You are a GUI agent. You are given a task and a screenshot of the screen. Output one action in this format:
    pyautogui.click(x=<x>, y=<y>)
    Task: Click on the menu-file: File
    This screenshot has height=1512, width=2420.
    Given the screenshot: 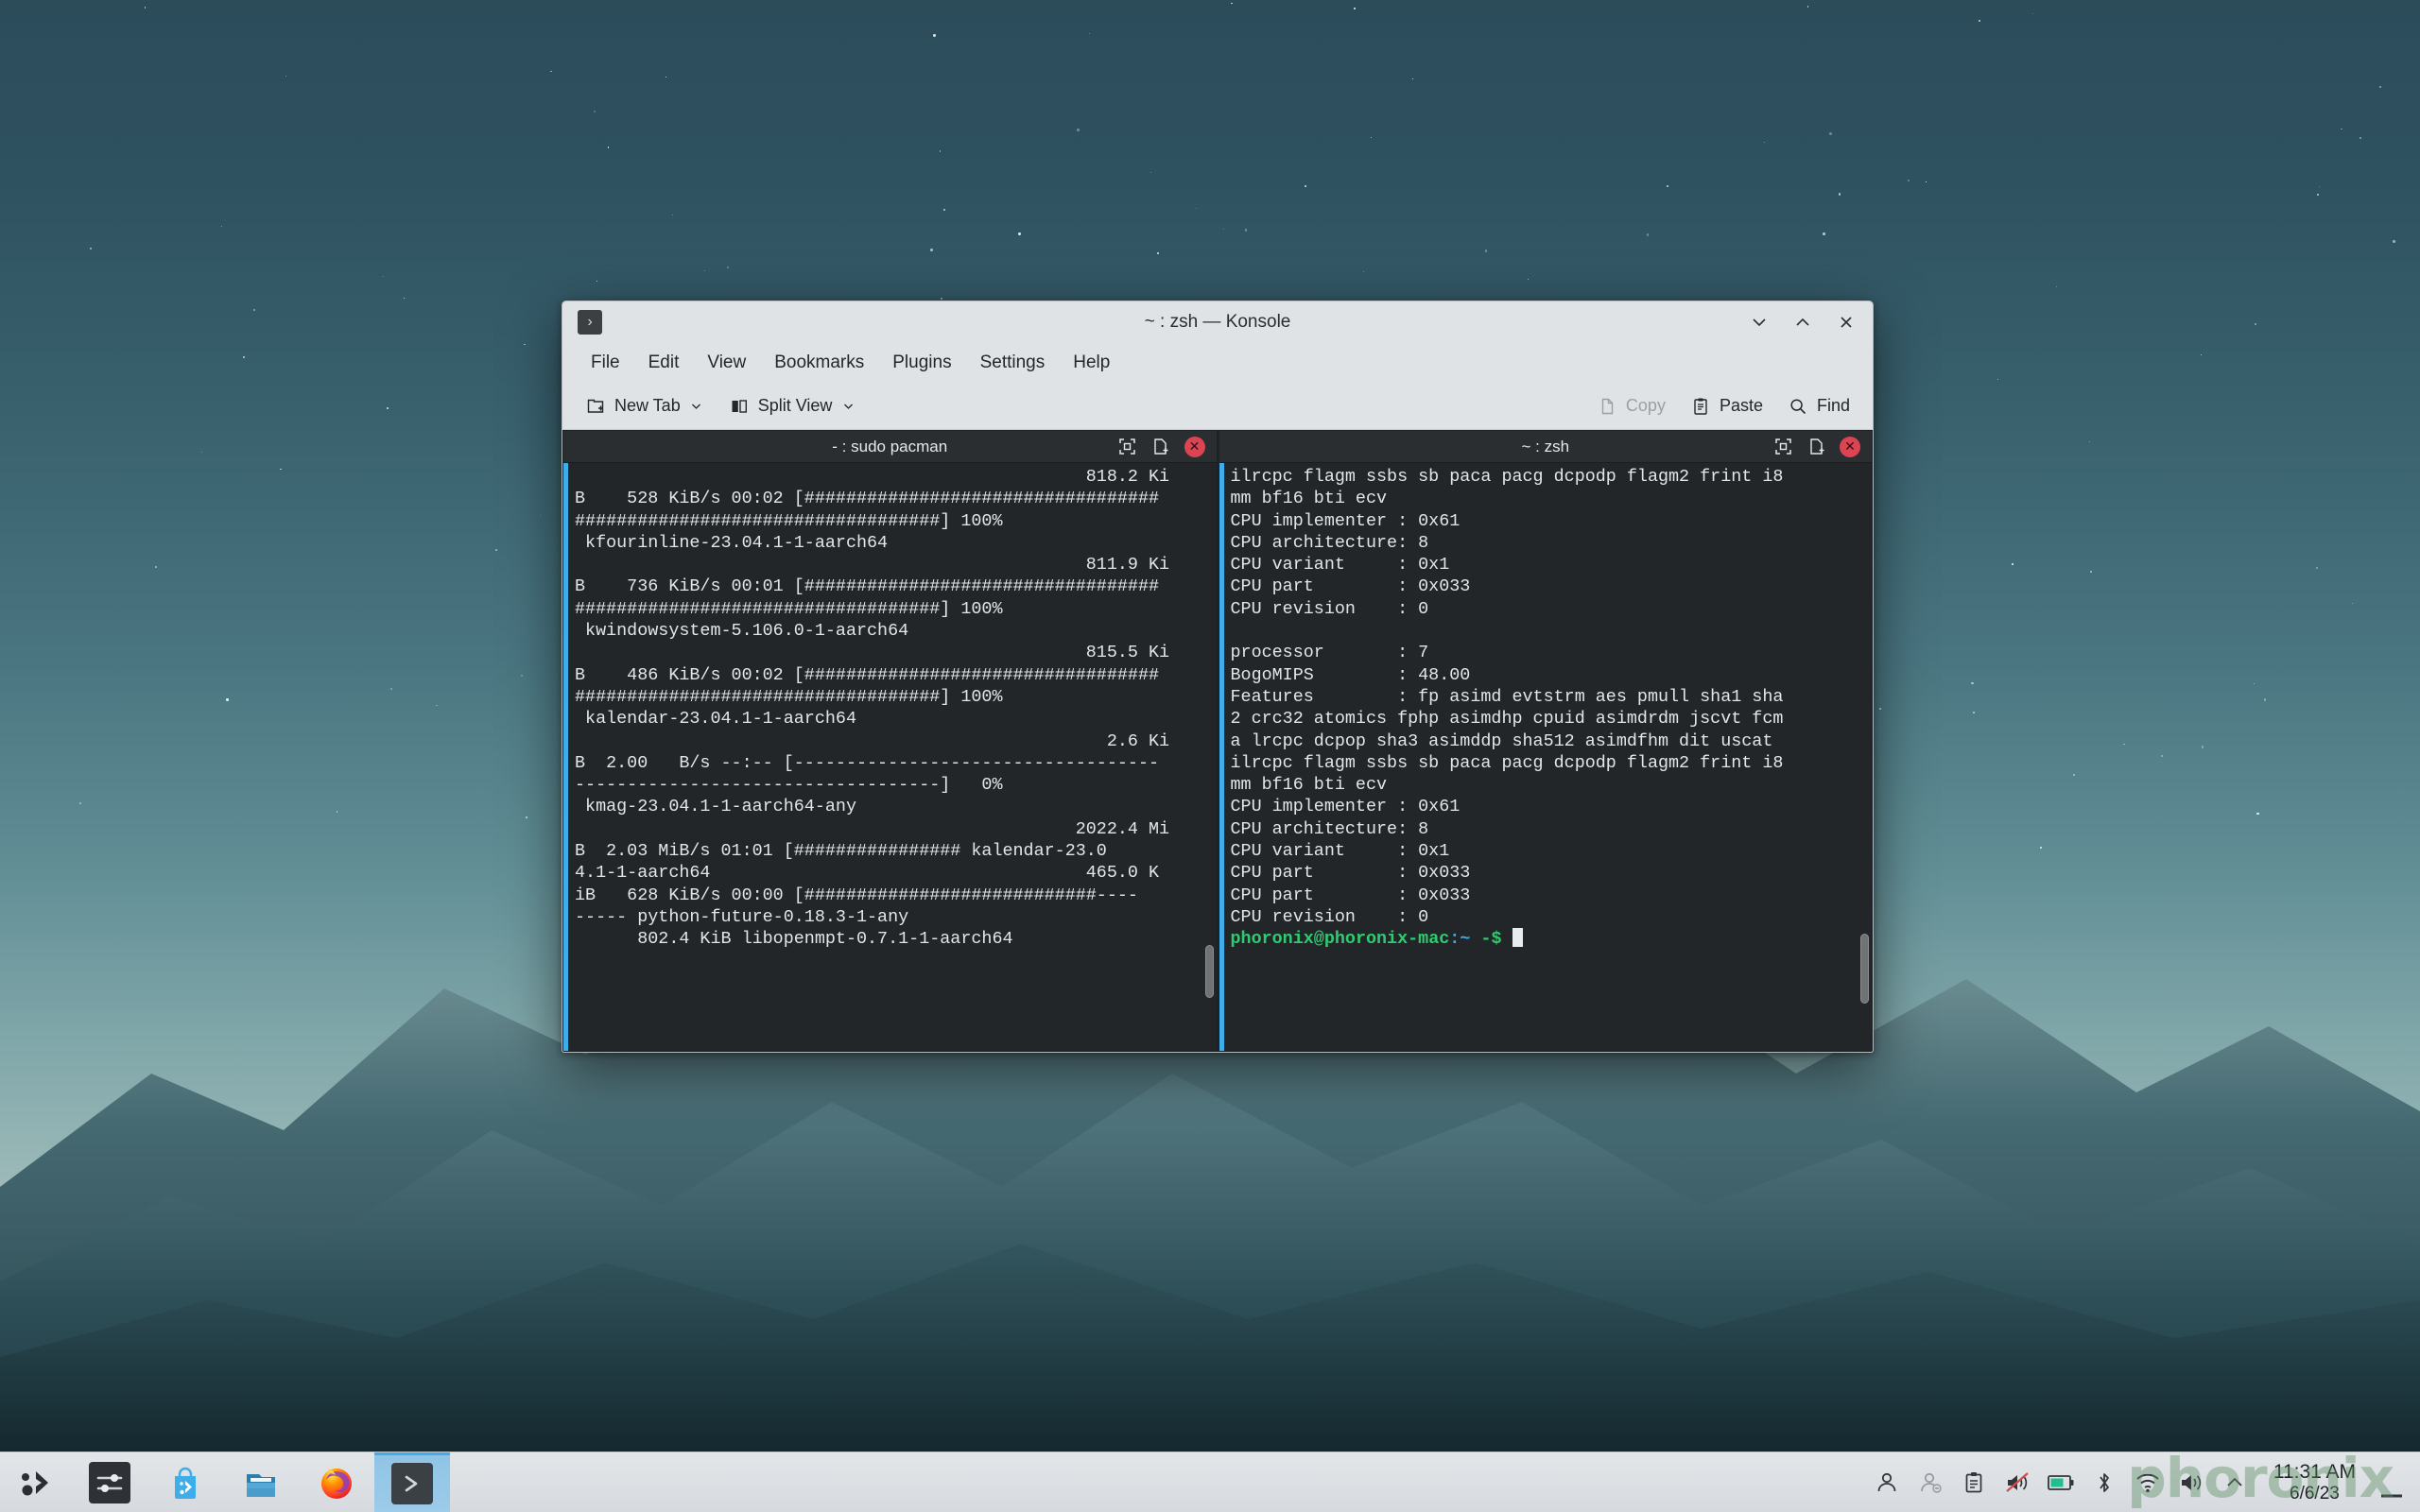 What is the action you would take?
    pyautogui.click(x=605, y=363)
    